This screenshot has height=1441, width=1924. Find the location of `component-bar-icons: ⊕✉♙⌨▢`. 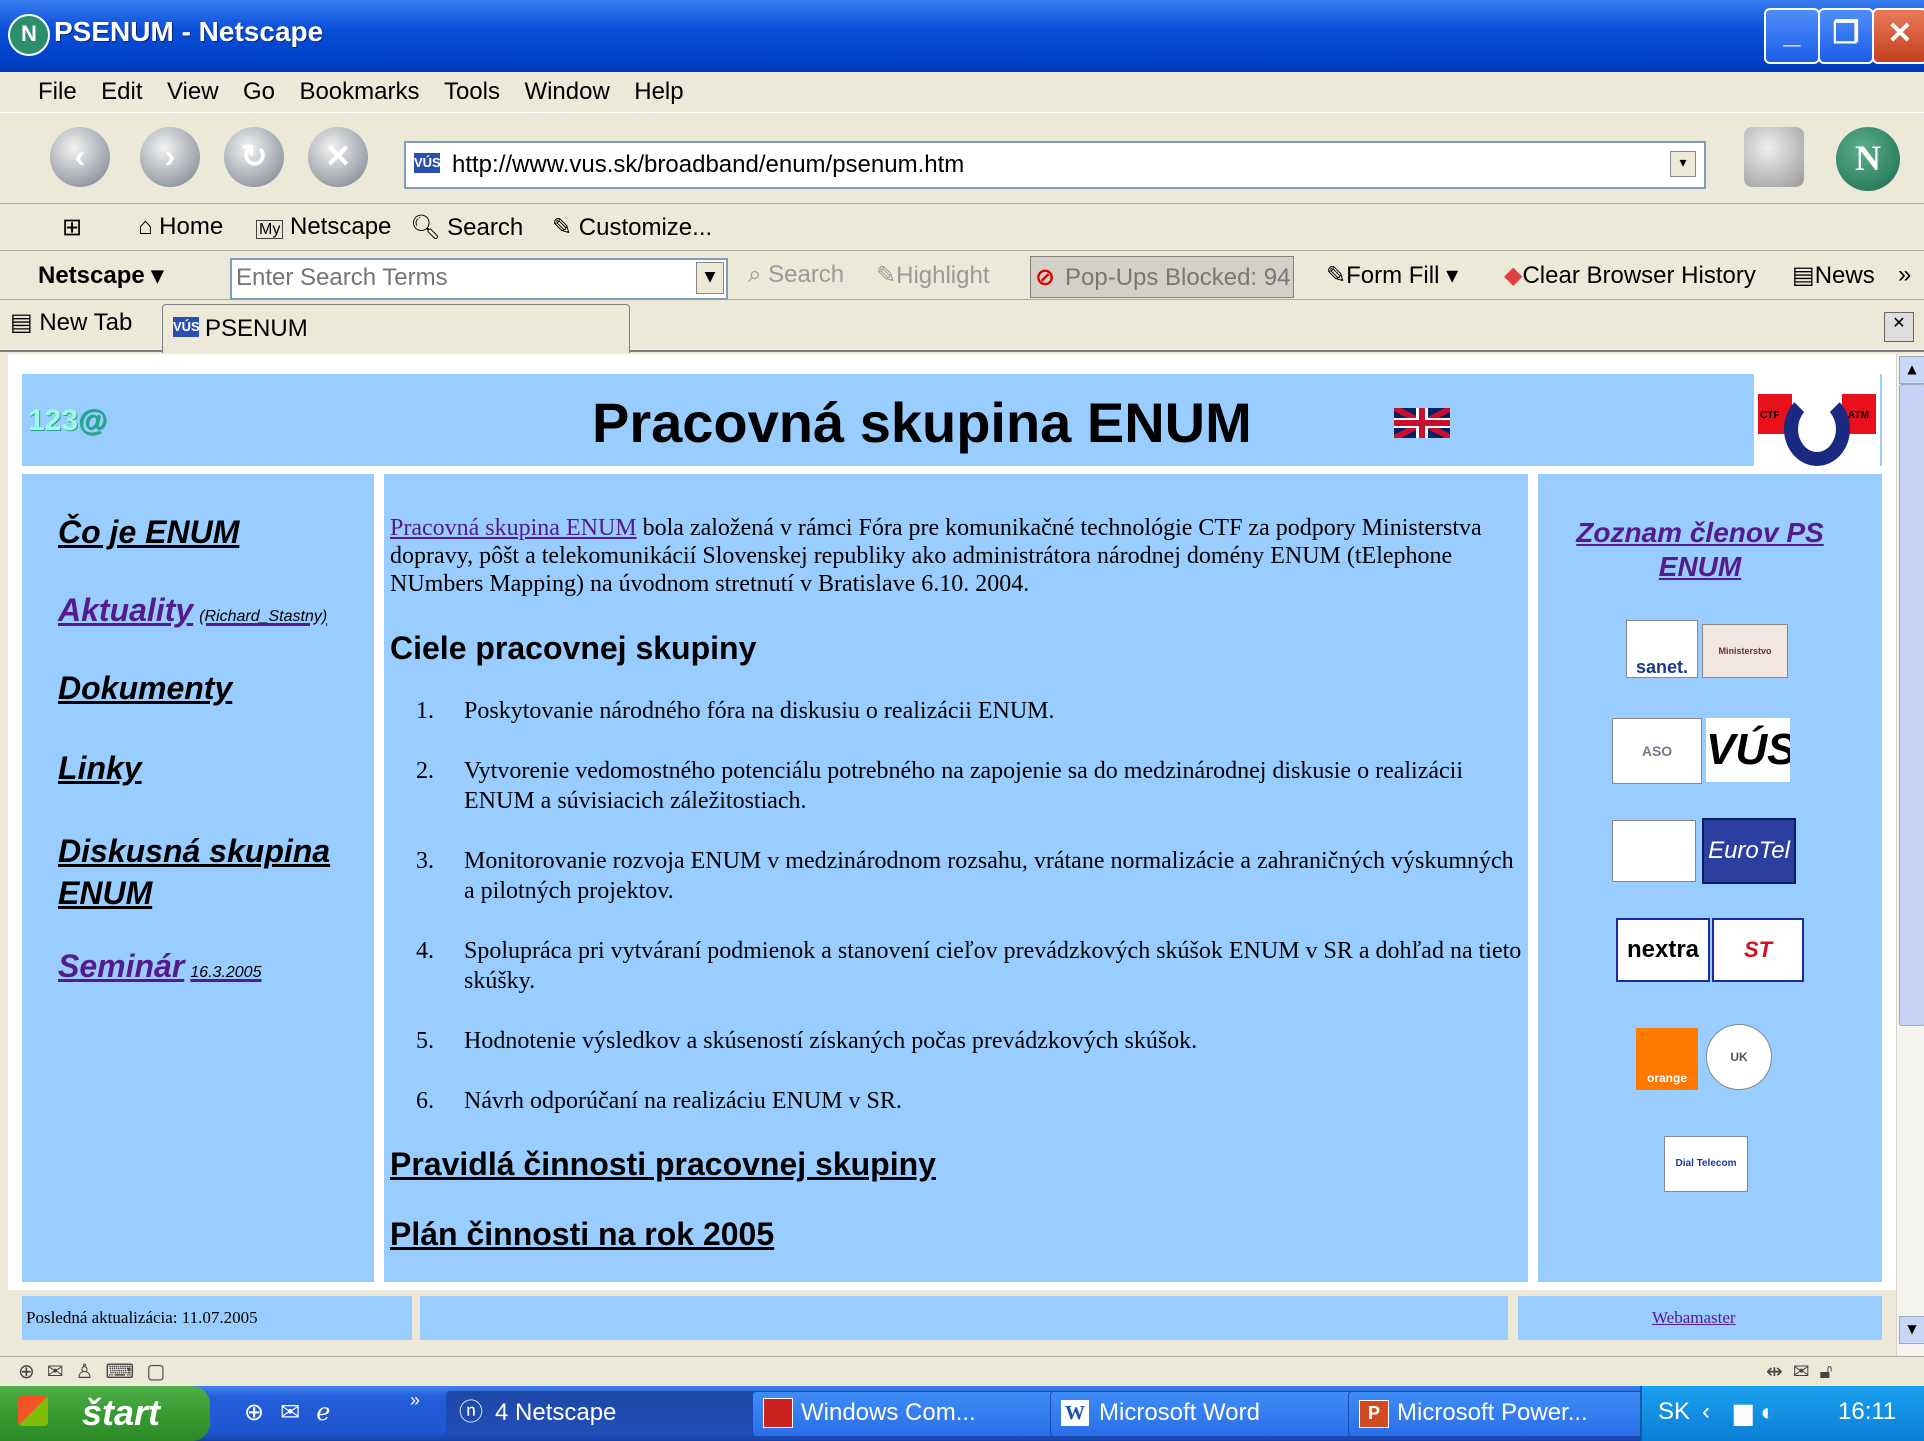

component-bar-icons: ⊕✉♙⌨▢ is located at coordinates (97, 1371).